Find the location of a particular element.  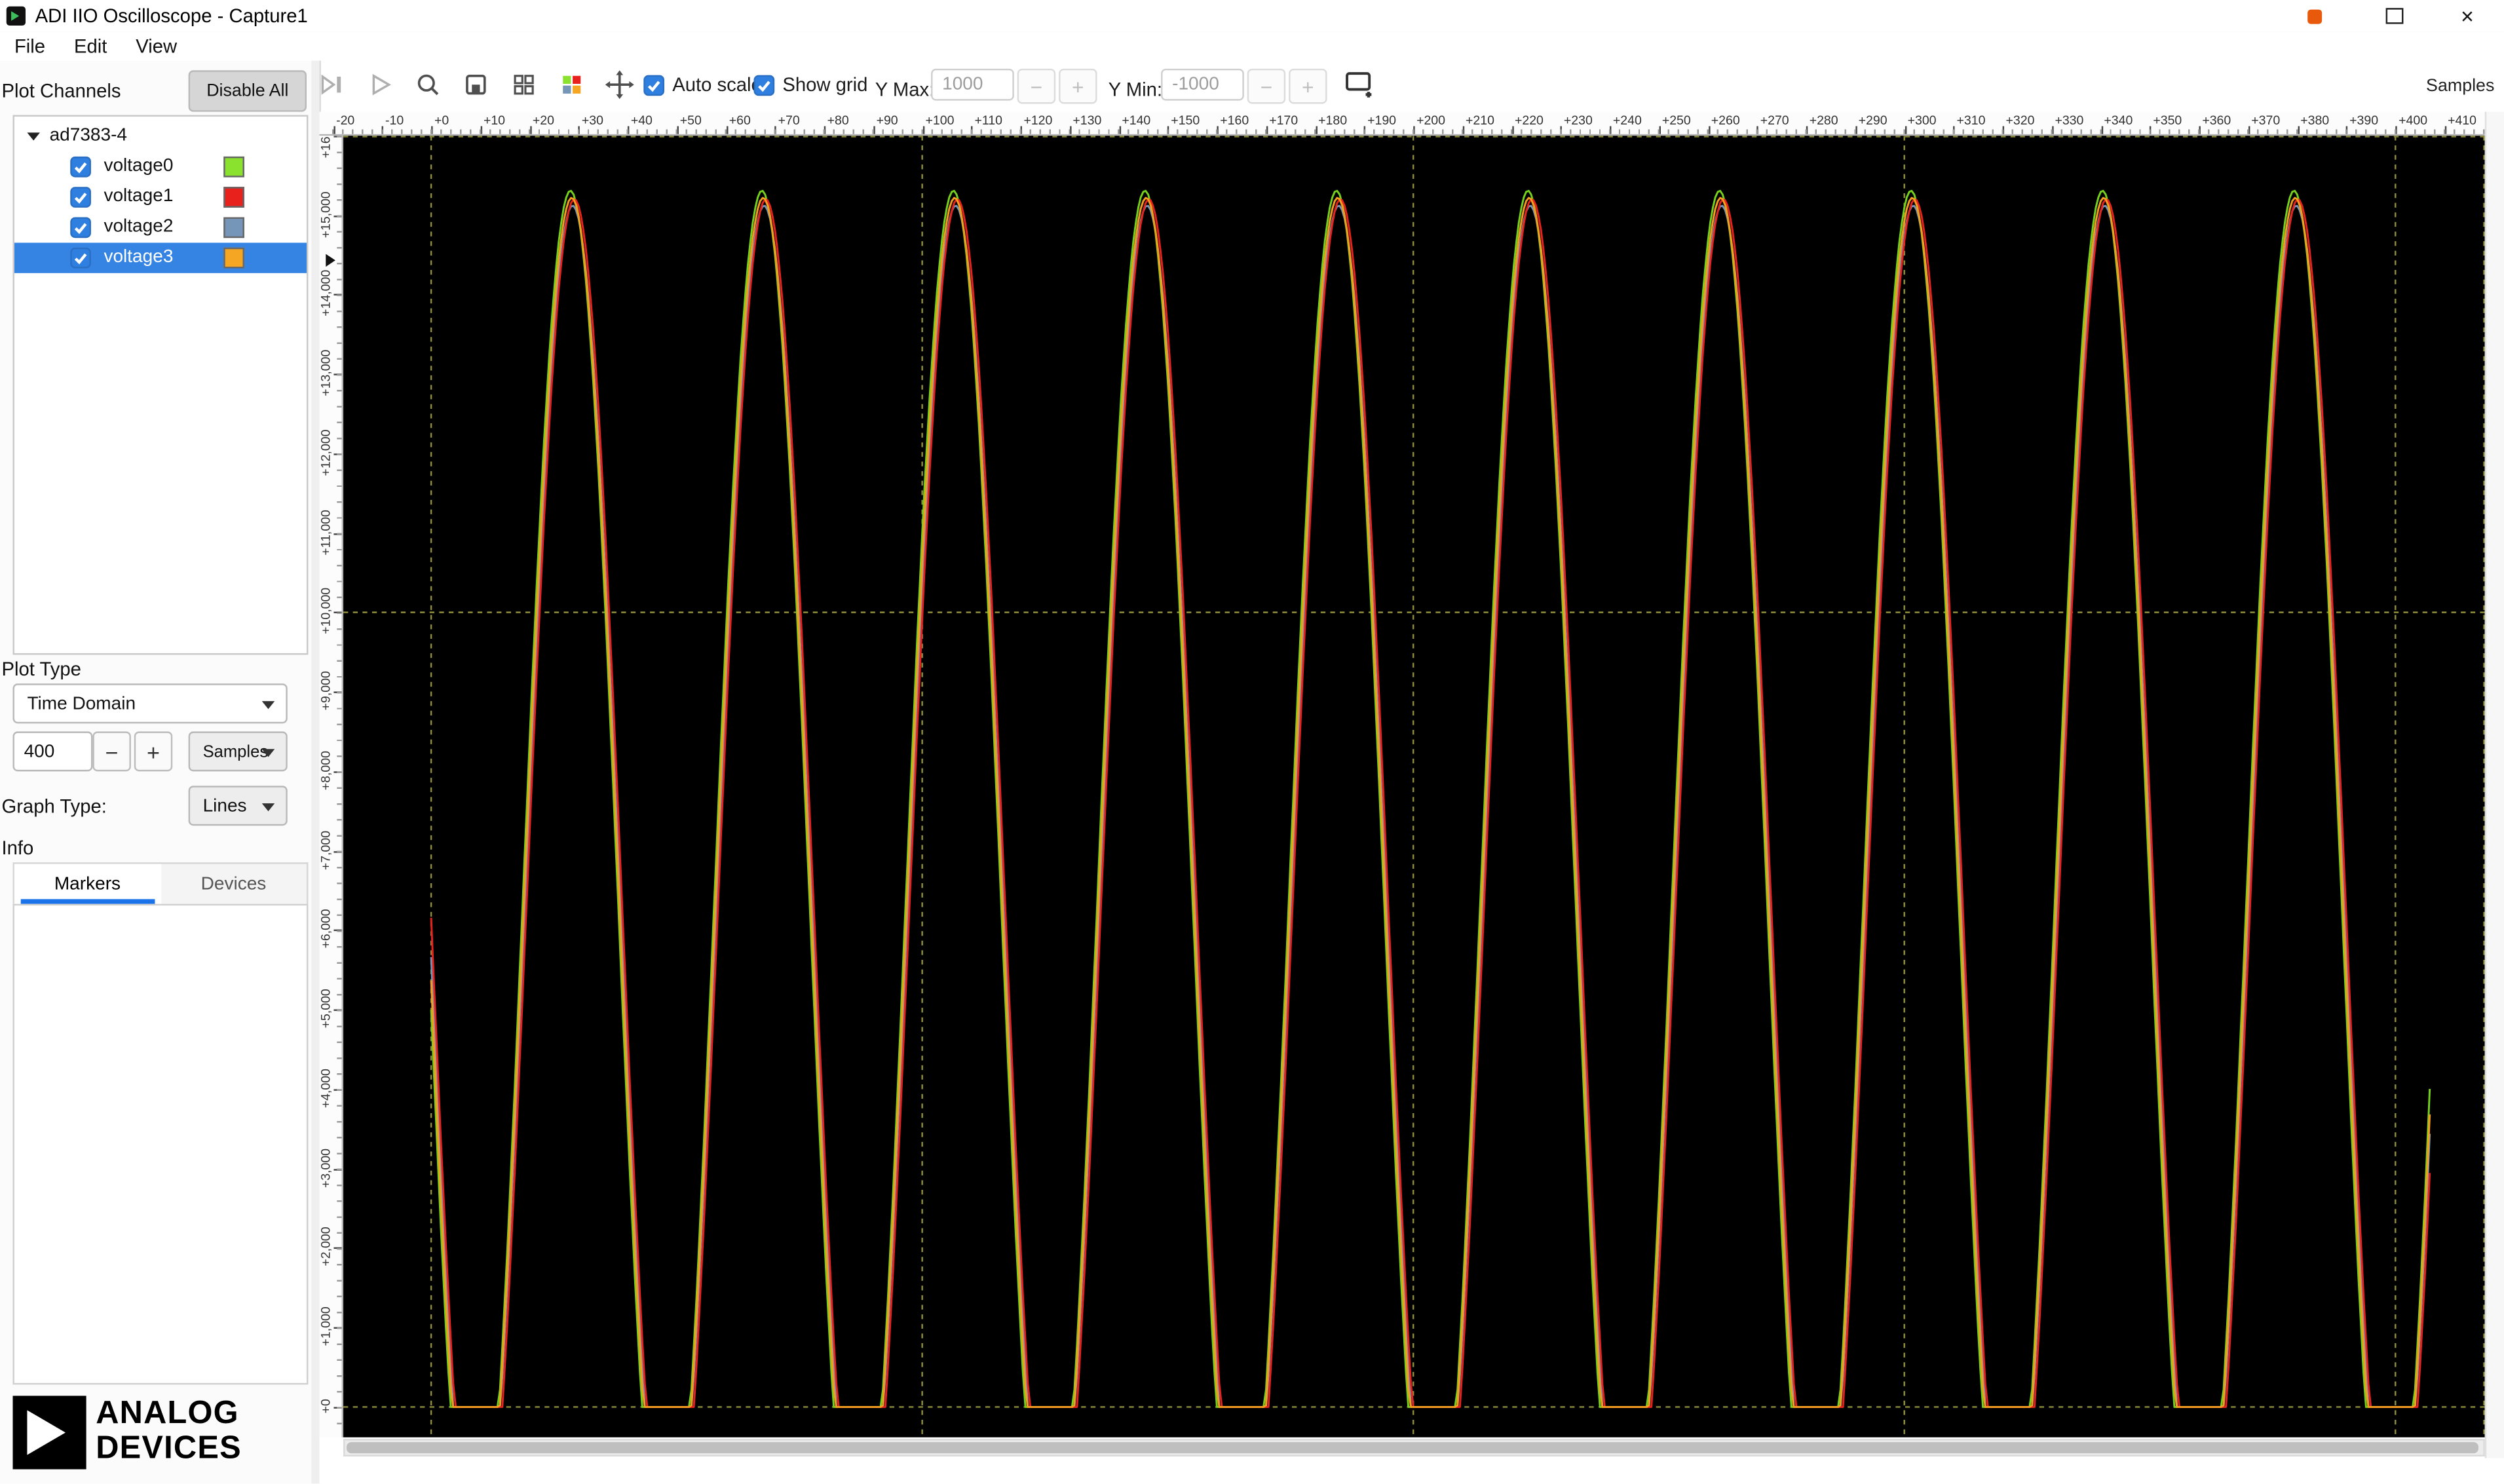

y-max-increment-button: + is located at coordinates (1078, 86).